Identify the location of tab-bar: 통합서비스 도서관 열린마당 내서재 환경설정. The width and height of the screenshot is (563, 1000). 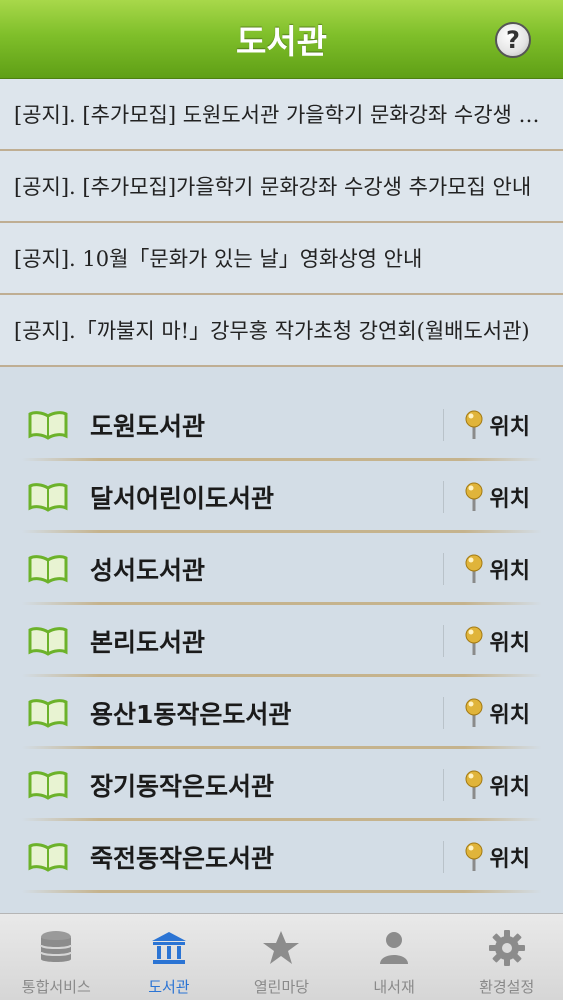
(281, 956).